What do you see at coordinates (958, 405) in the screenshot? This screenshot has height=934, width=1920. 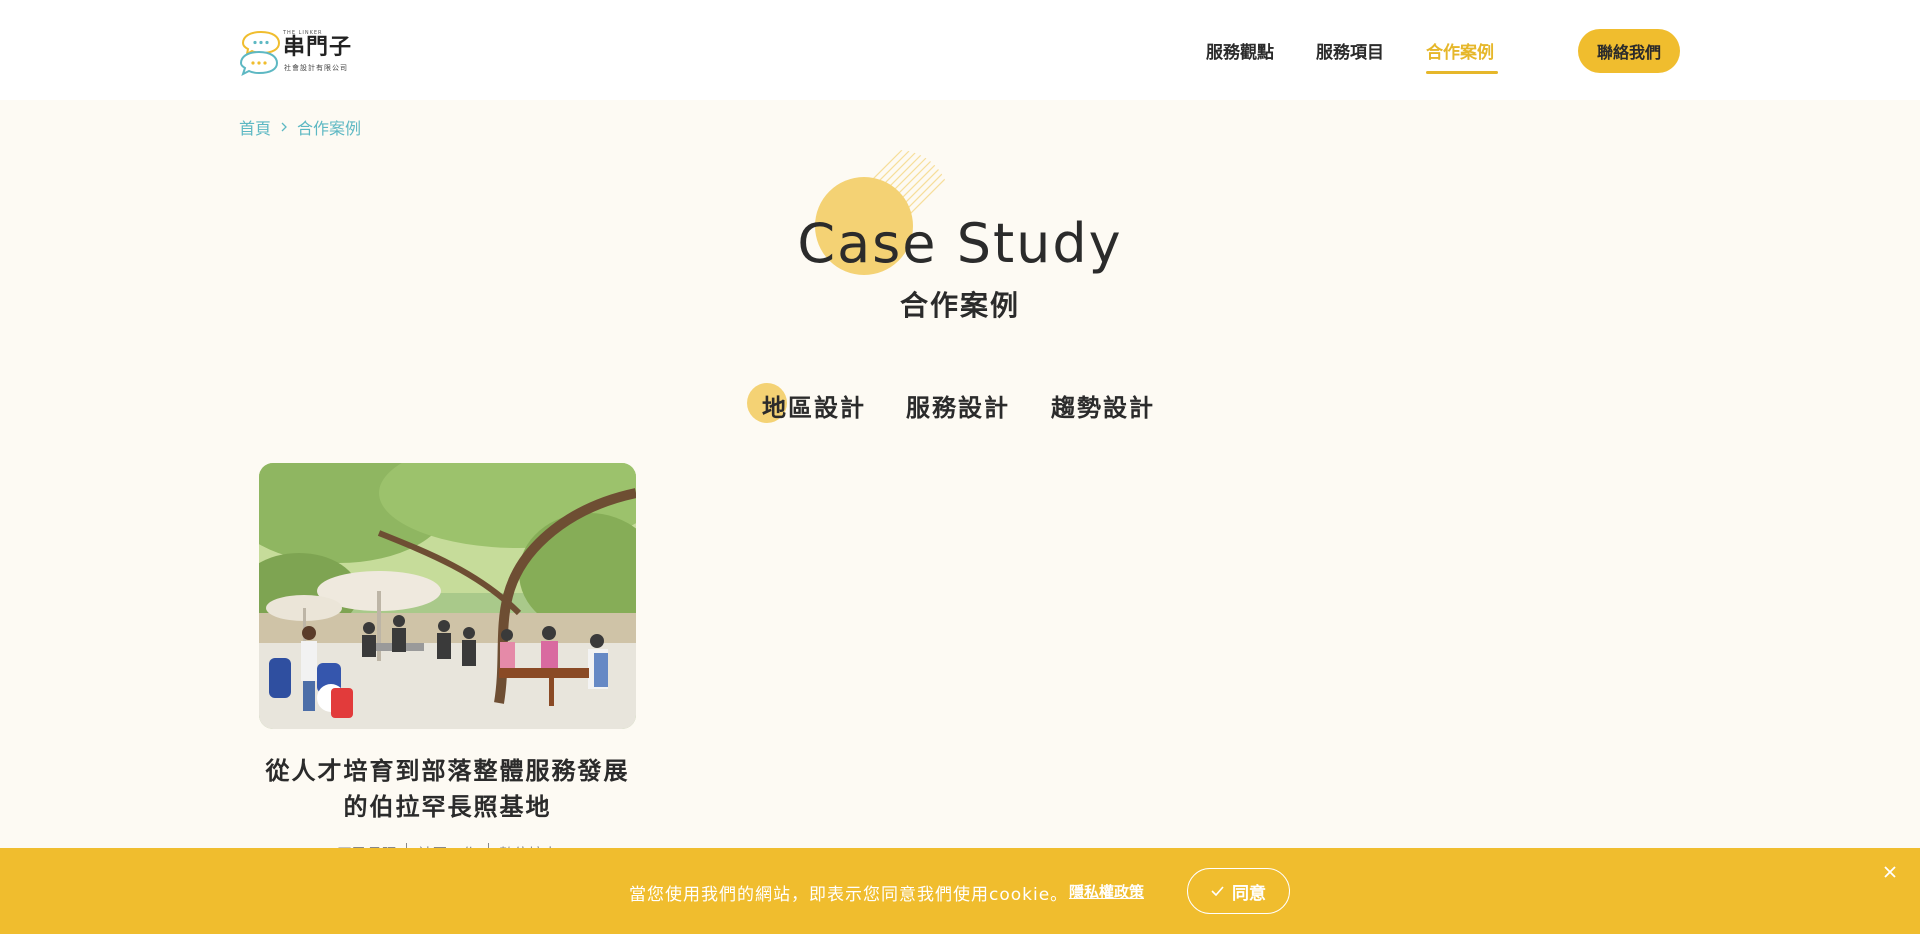 I see `tab-service-design: 服務設計` at bounding box center [958, 405].